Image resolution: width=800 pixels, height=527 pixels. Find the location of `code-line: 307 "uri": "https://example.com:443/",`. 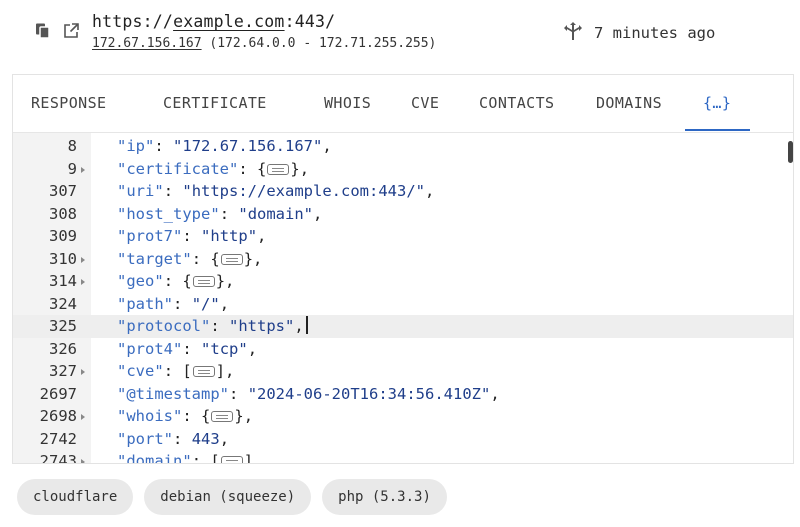

code-line: 307 "uri": "https://example.com:443/", is located at coordinates (403, 191).